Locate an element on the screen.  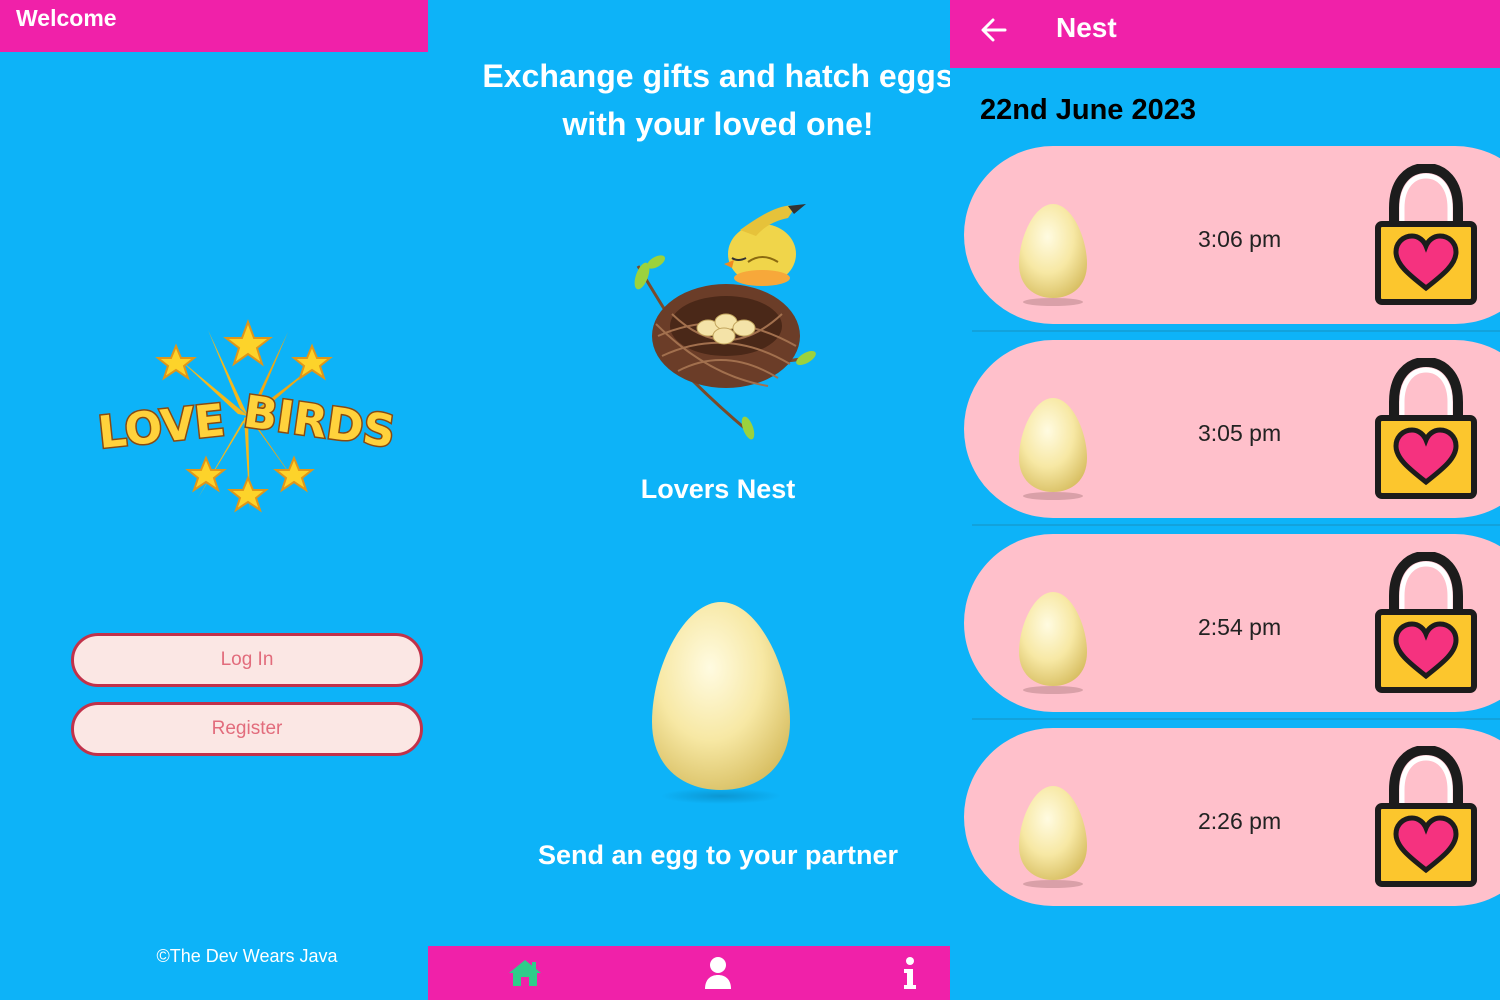
egg-card: 2:54 pm is located at coordinates (1232, 623).